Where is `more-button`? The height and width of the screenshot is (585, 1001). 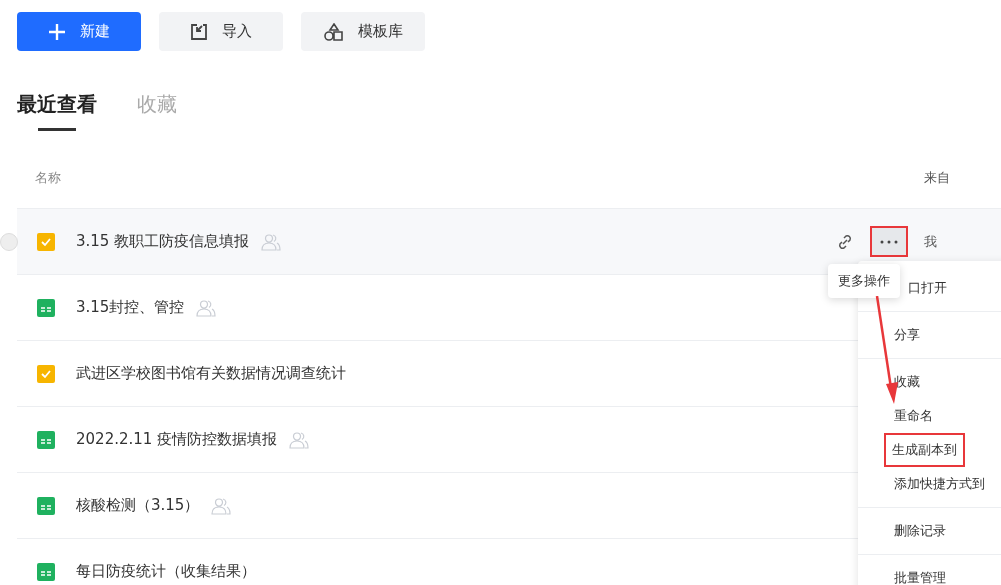
more-button is located at coordinates (889, 241).